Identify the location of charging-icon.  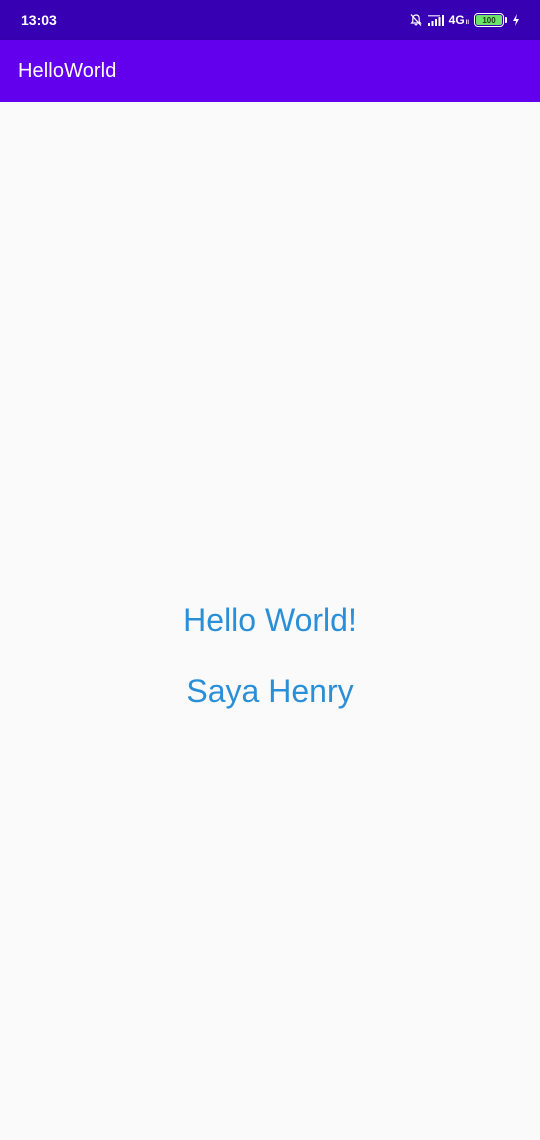
(516, 20).